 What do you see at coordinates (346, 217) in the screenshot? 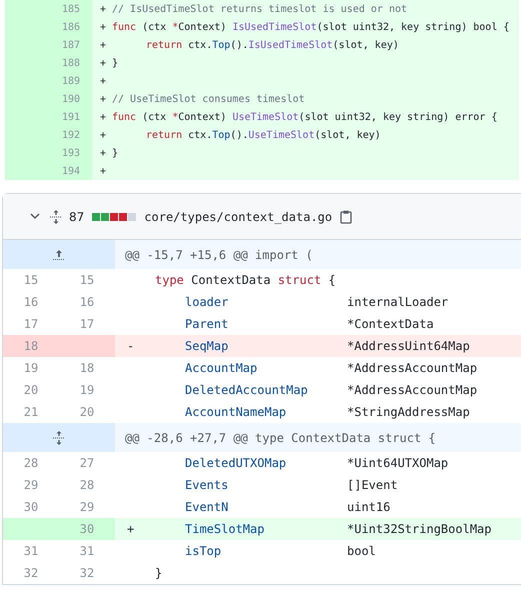
I see `clipboard-icon` at bounding box center [346, 217].